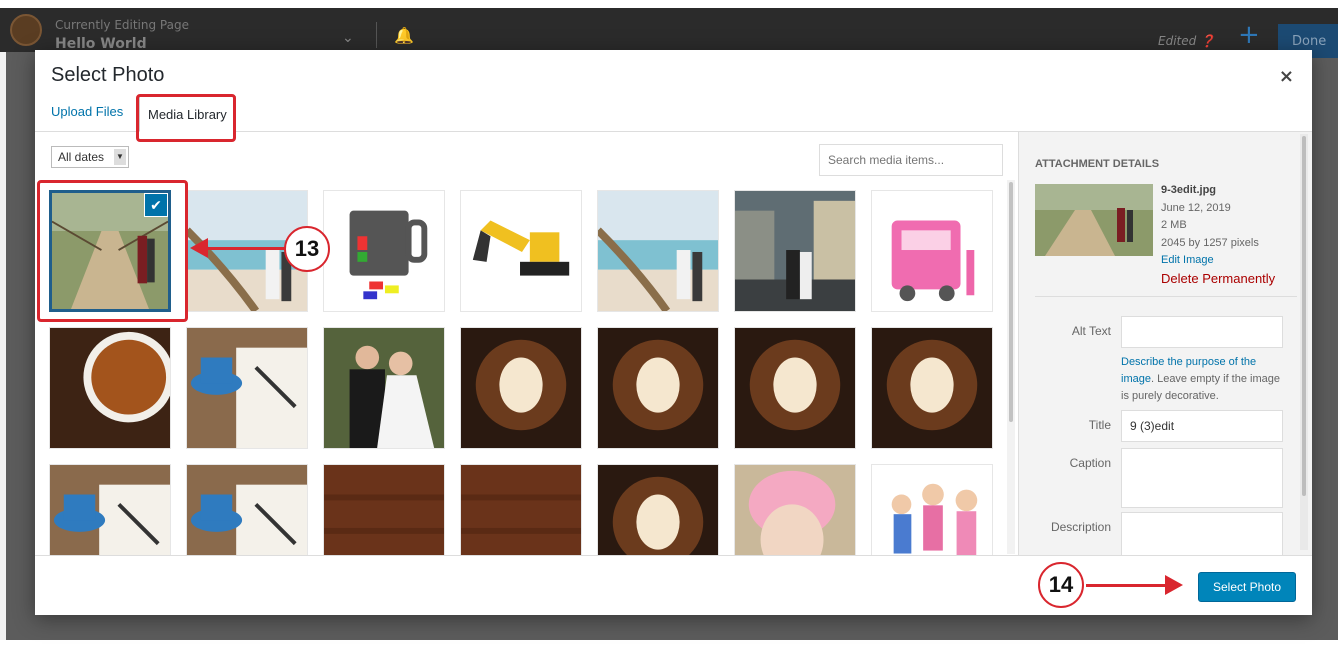 This screenshot has width=1338, height=648. I want to click on highlight-selected-item, so click(112, 251).